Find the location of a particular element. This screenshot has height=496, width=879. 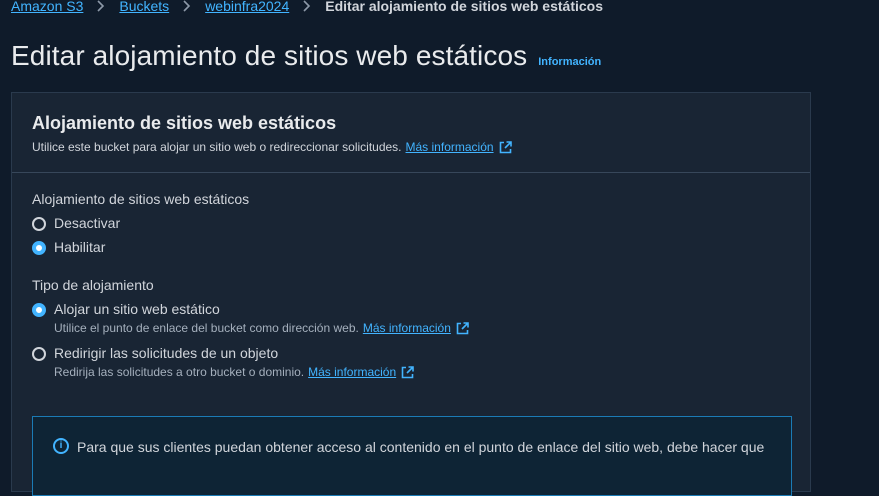

breadcrumb-bucket-name: webinfra2024 is located at coordinates (247, 7).